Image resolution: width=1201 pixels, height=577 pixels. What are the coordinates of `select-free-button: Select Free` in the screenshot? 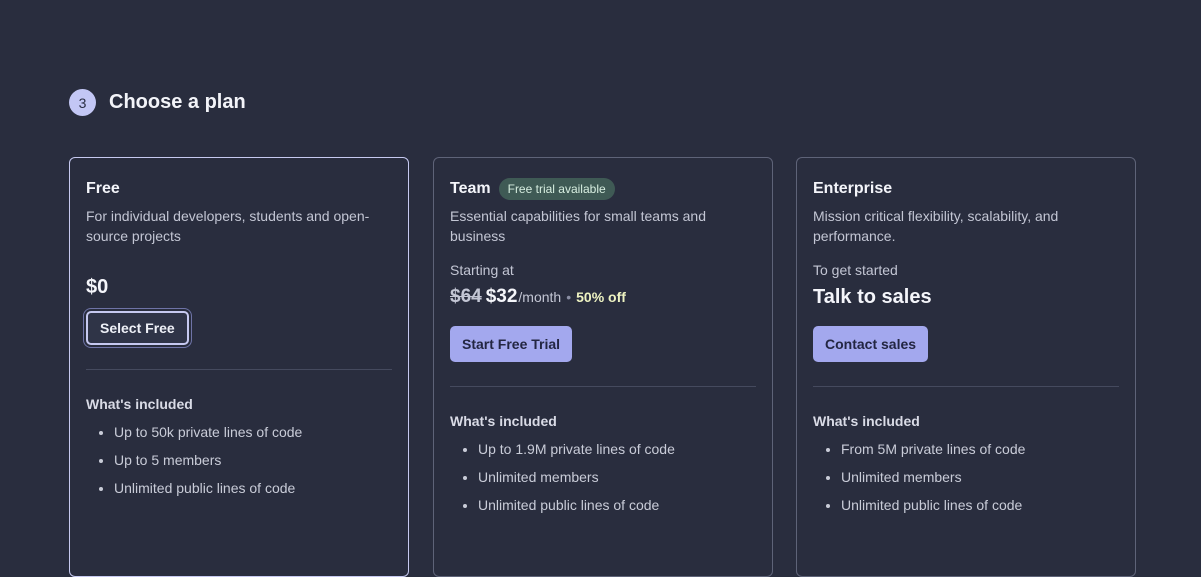 It's located at (137, 328).